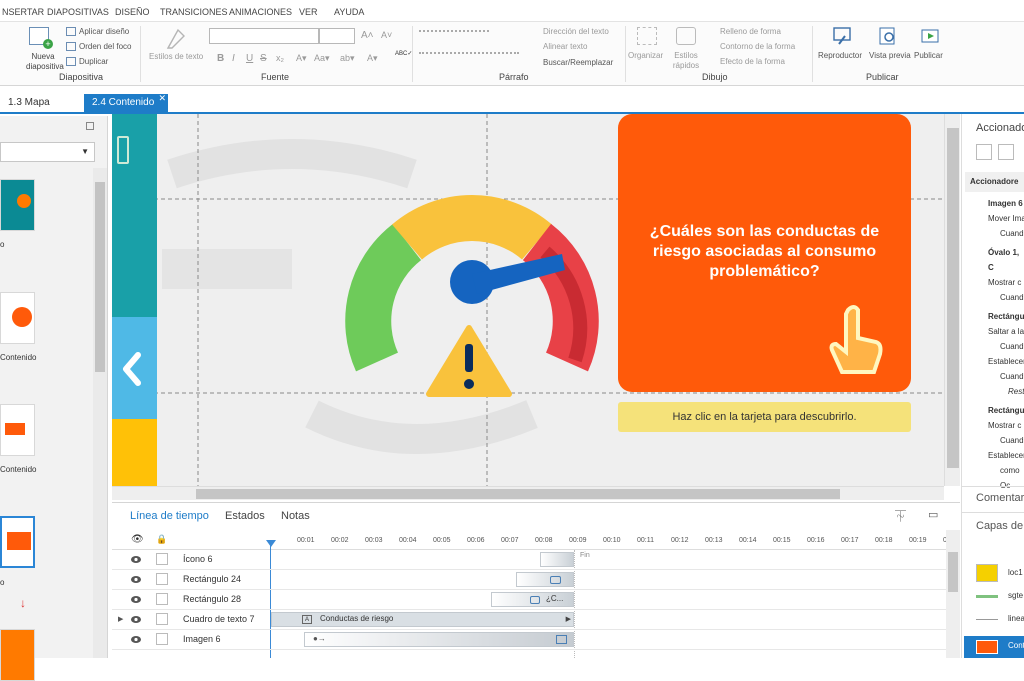  I want to click on text-styles-button: Estilos de texto, so click(176, 56).